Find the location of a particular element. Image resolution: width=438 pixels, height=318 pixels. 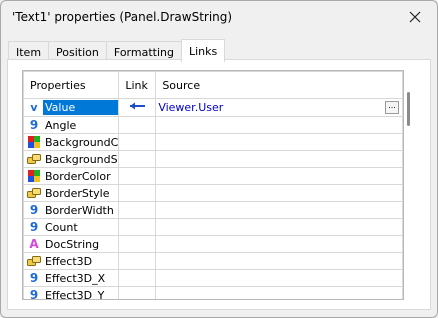

property-cell: 9 Effect3D_Y is located at coordinates (71, 293).